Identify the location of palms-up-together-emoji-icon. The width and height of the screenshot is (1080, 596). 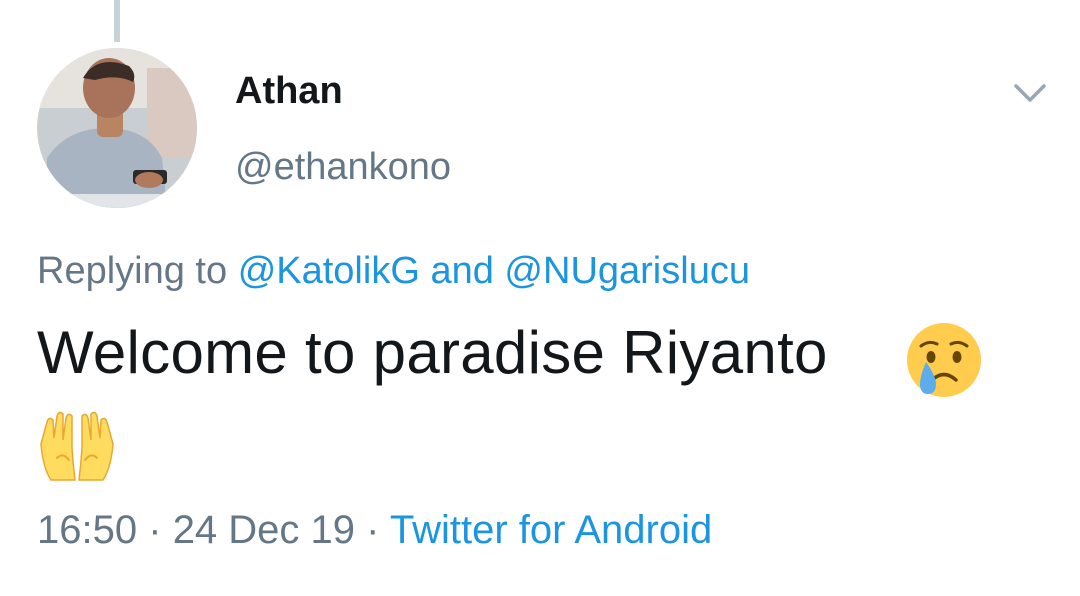
(77, 446).